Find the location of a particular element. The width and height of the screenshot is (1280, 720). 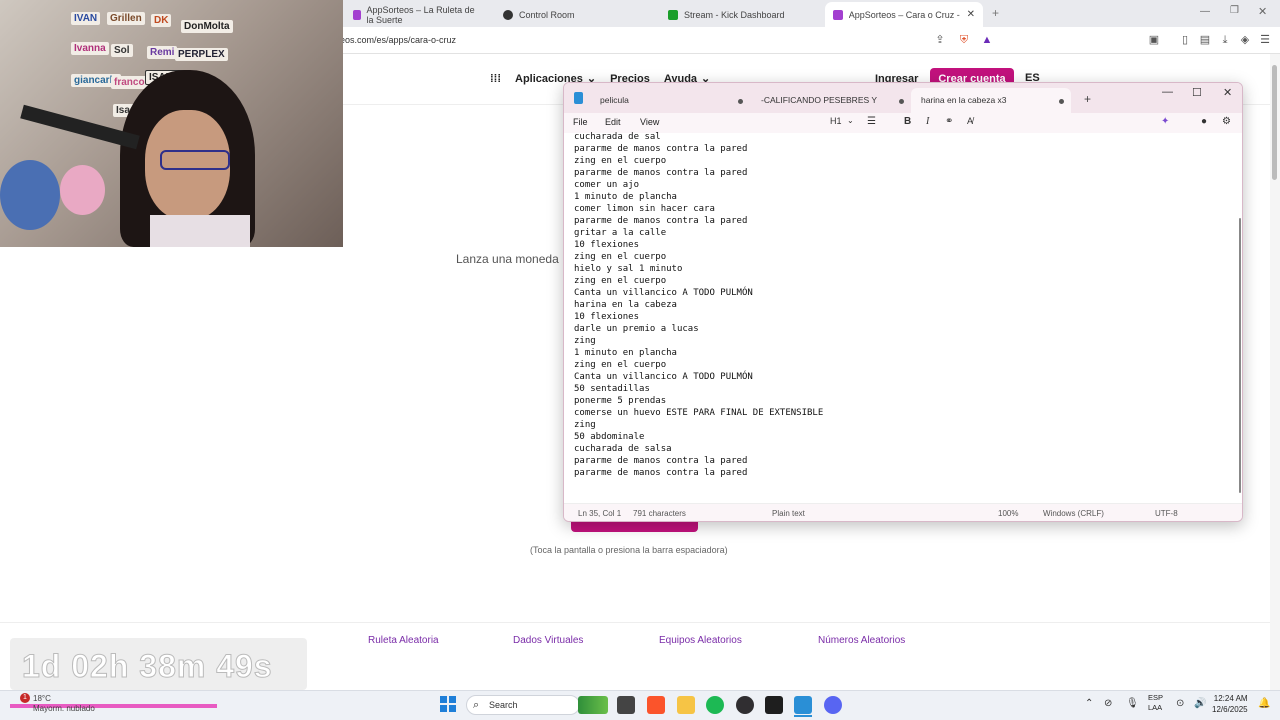

brave-rewards-icon: ▲ is located at coordinates (987, 40).